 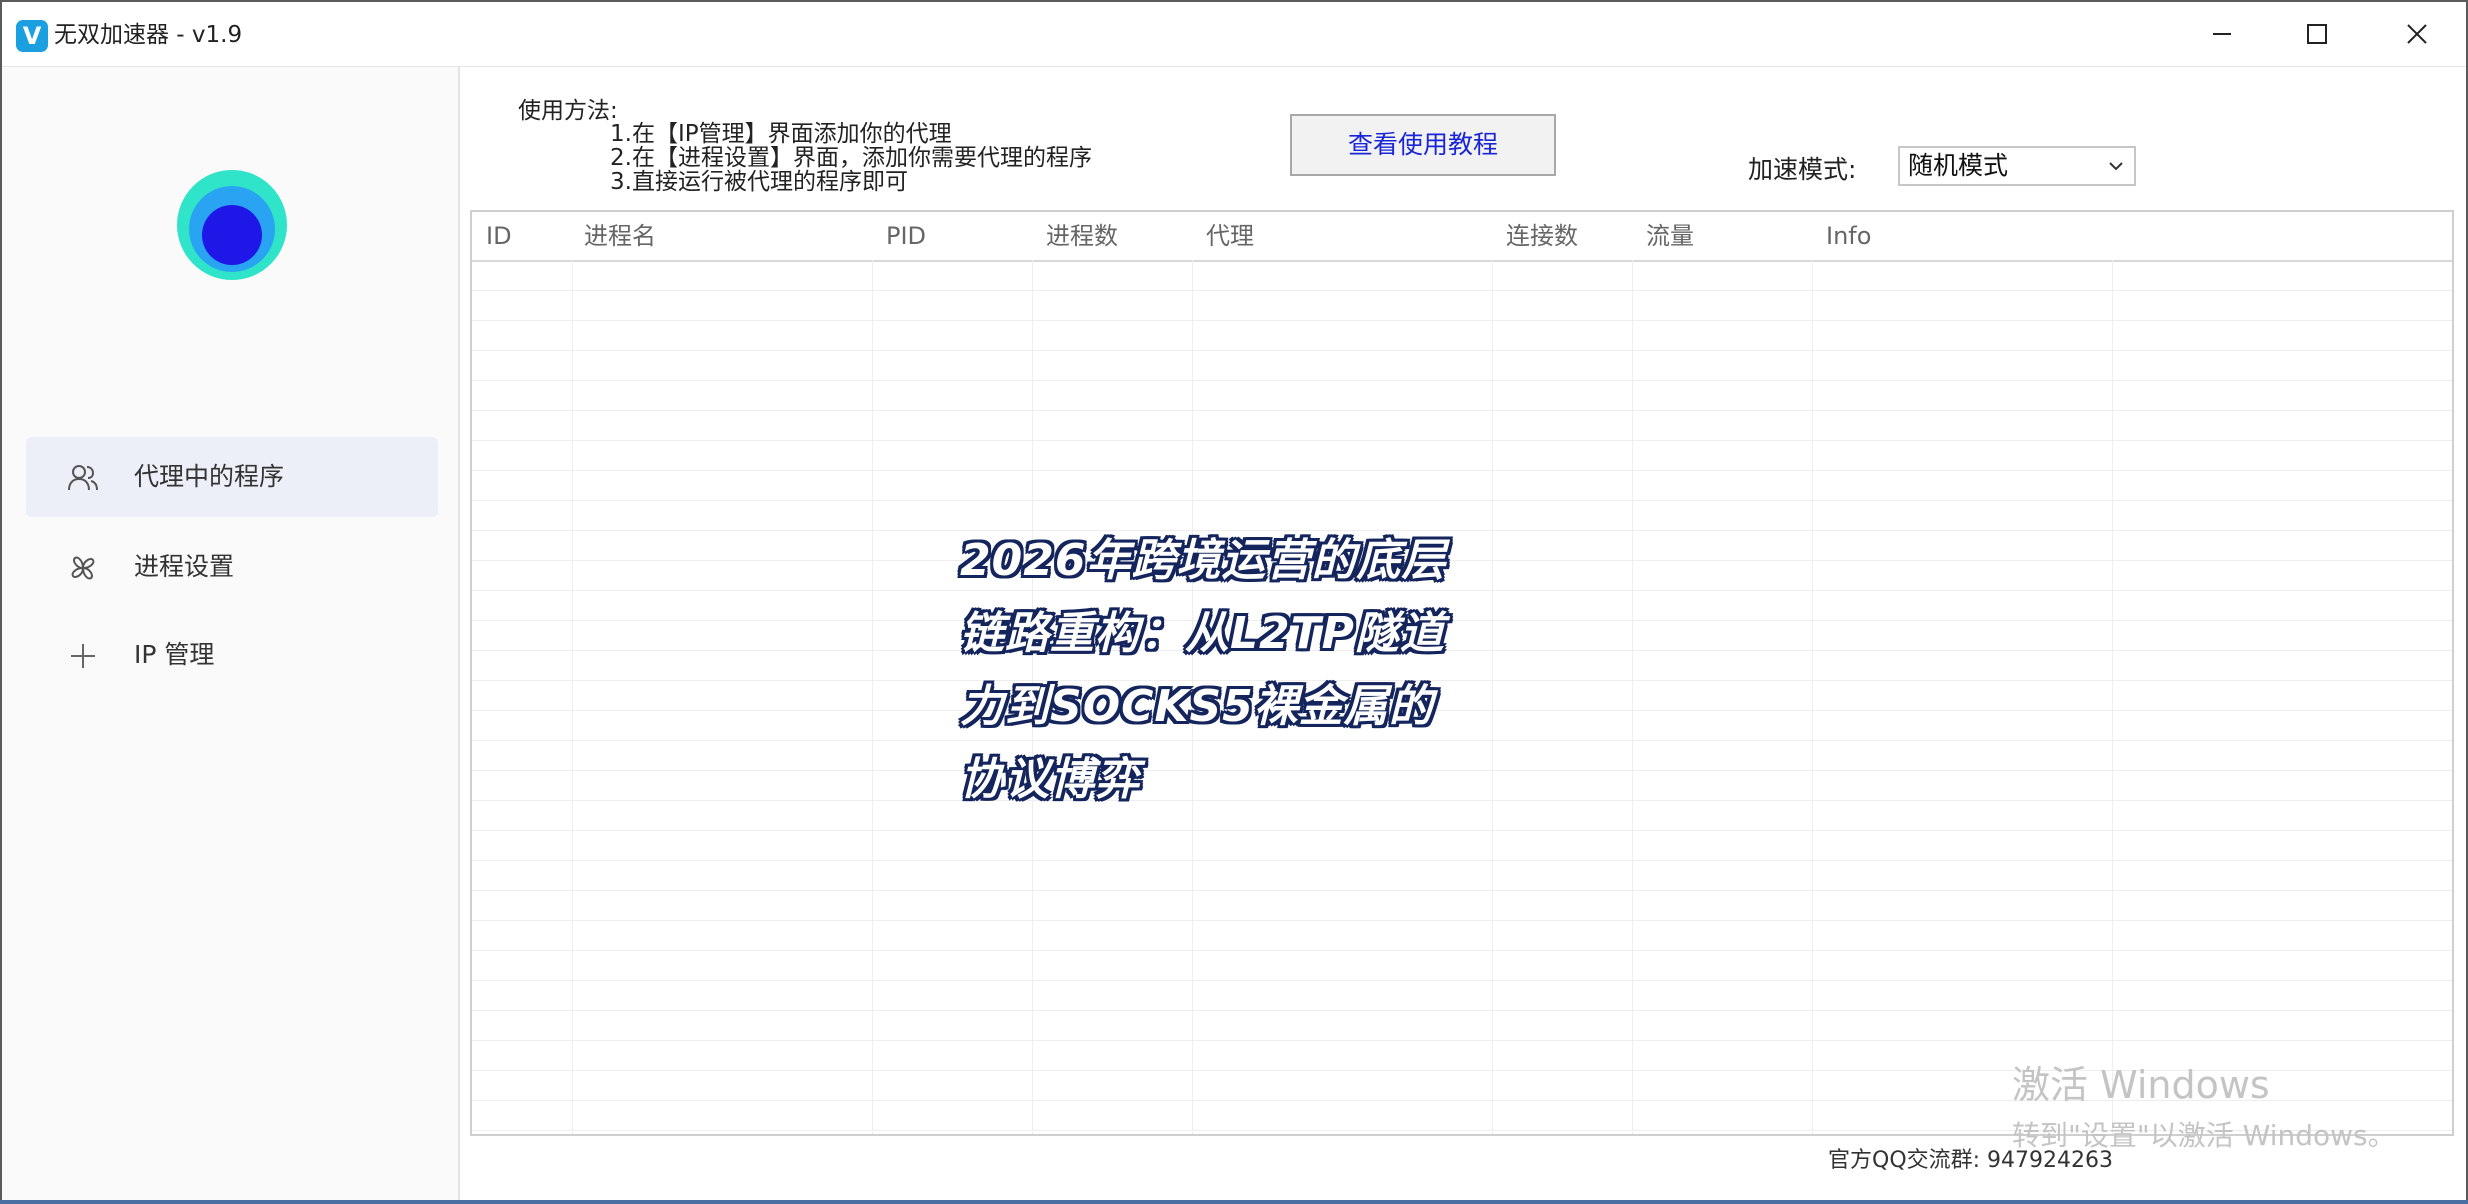 I want to click on minimize-icon, so click(x=2222, y=34).